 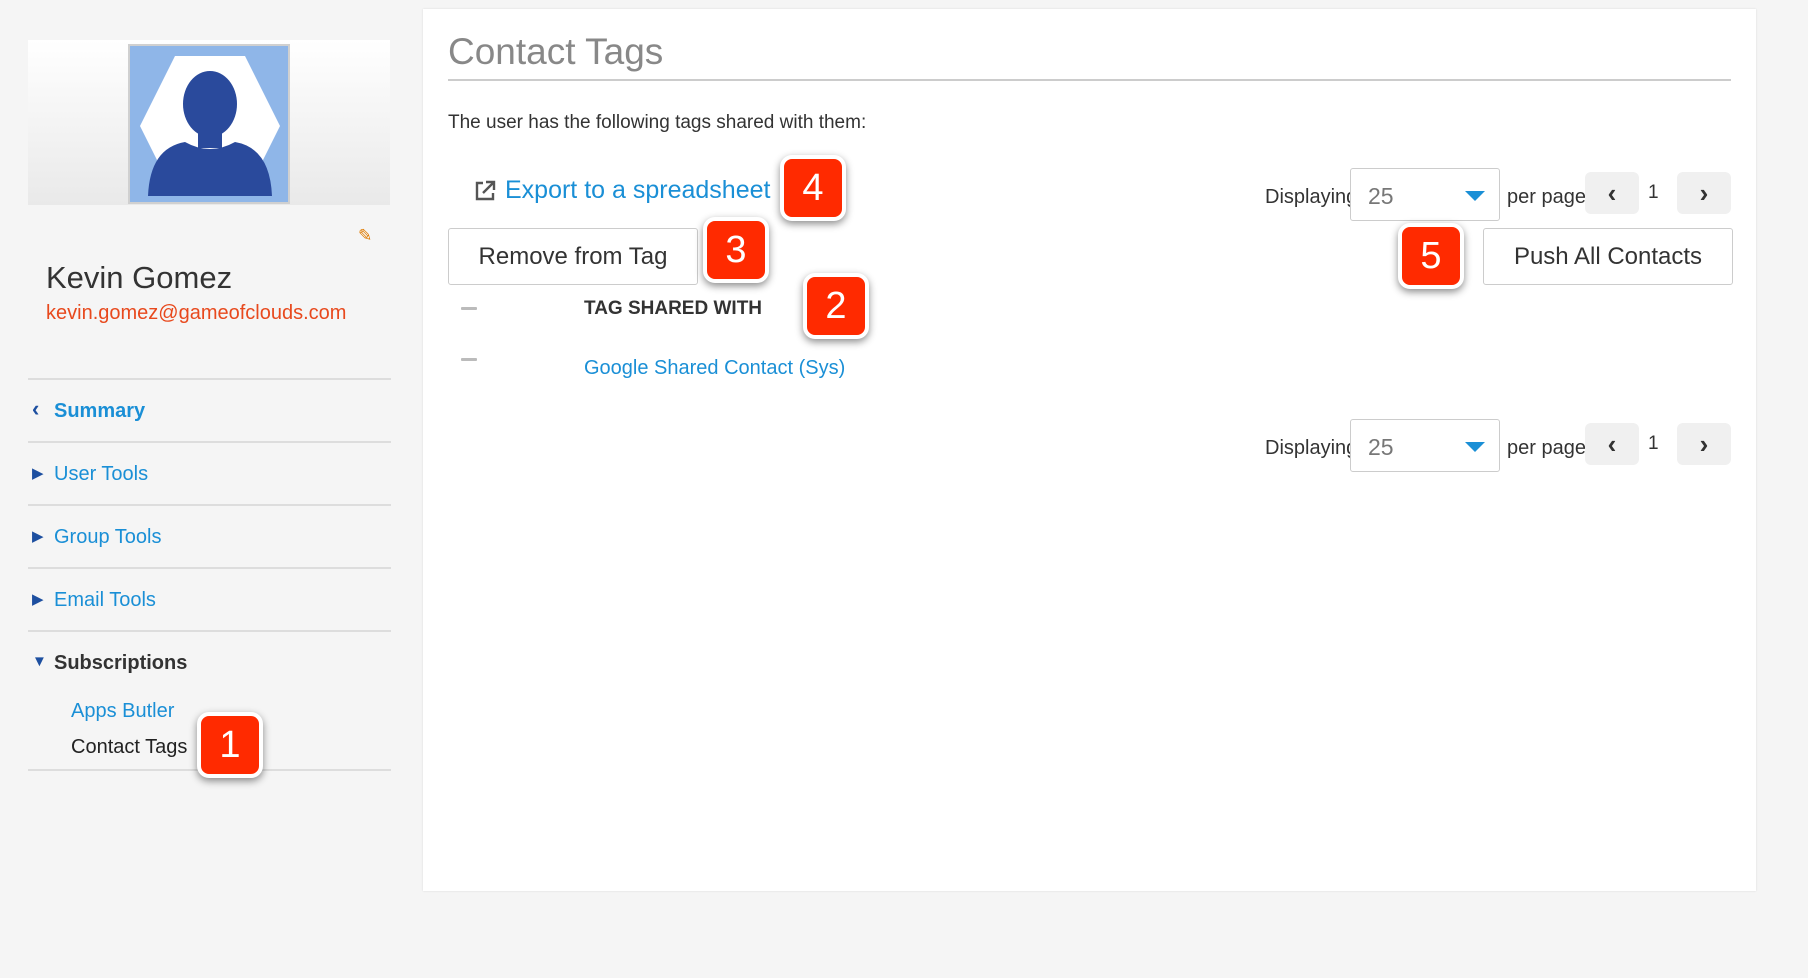 I want to click on sidebar-item-group-tools: ▶ Group Tools, so click(x=209, y=535).